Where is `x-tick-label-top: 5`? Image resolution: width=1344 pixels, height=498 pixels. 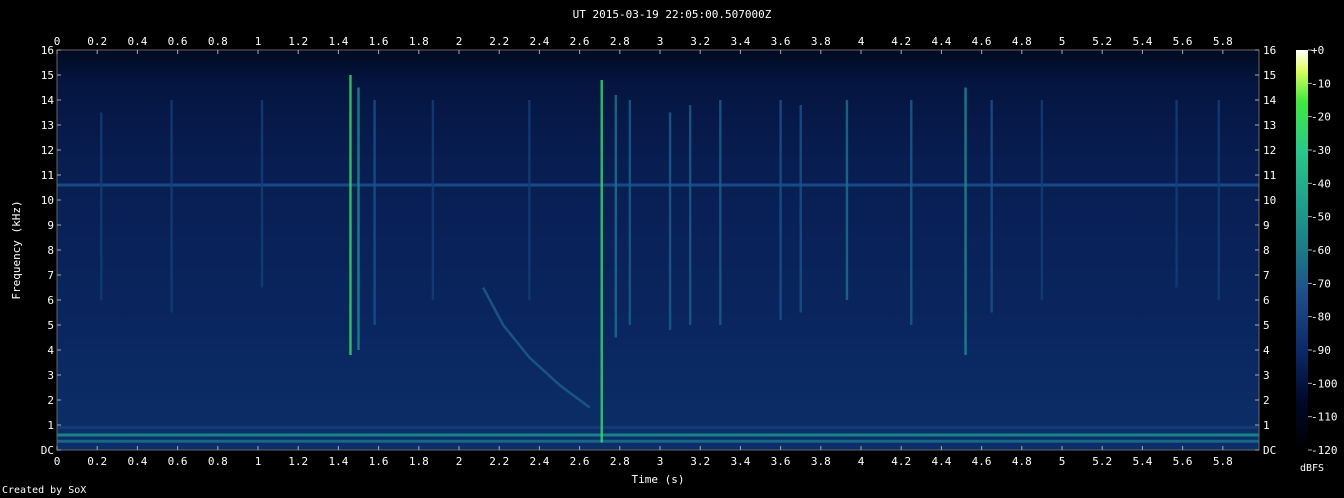
x-tick-label-top: 5 is located at coordinates (1062, 41).